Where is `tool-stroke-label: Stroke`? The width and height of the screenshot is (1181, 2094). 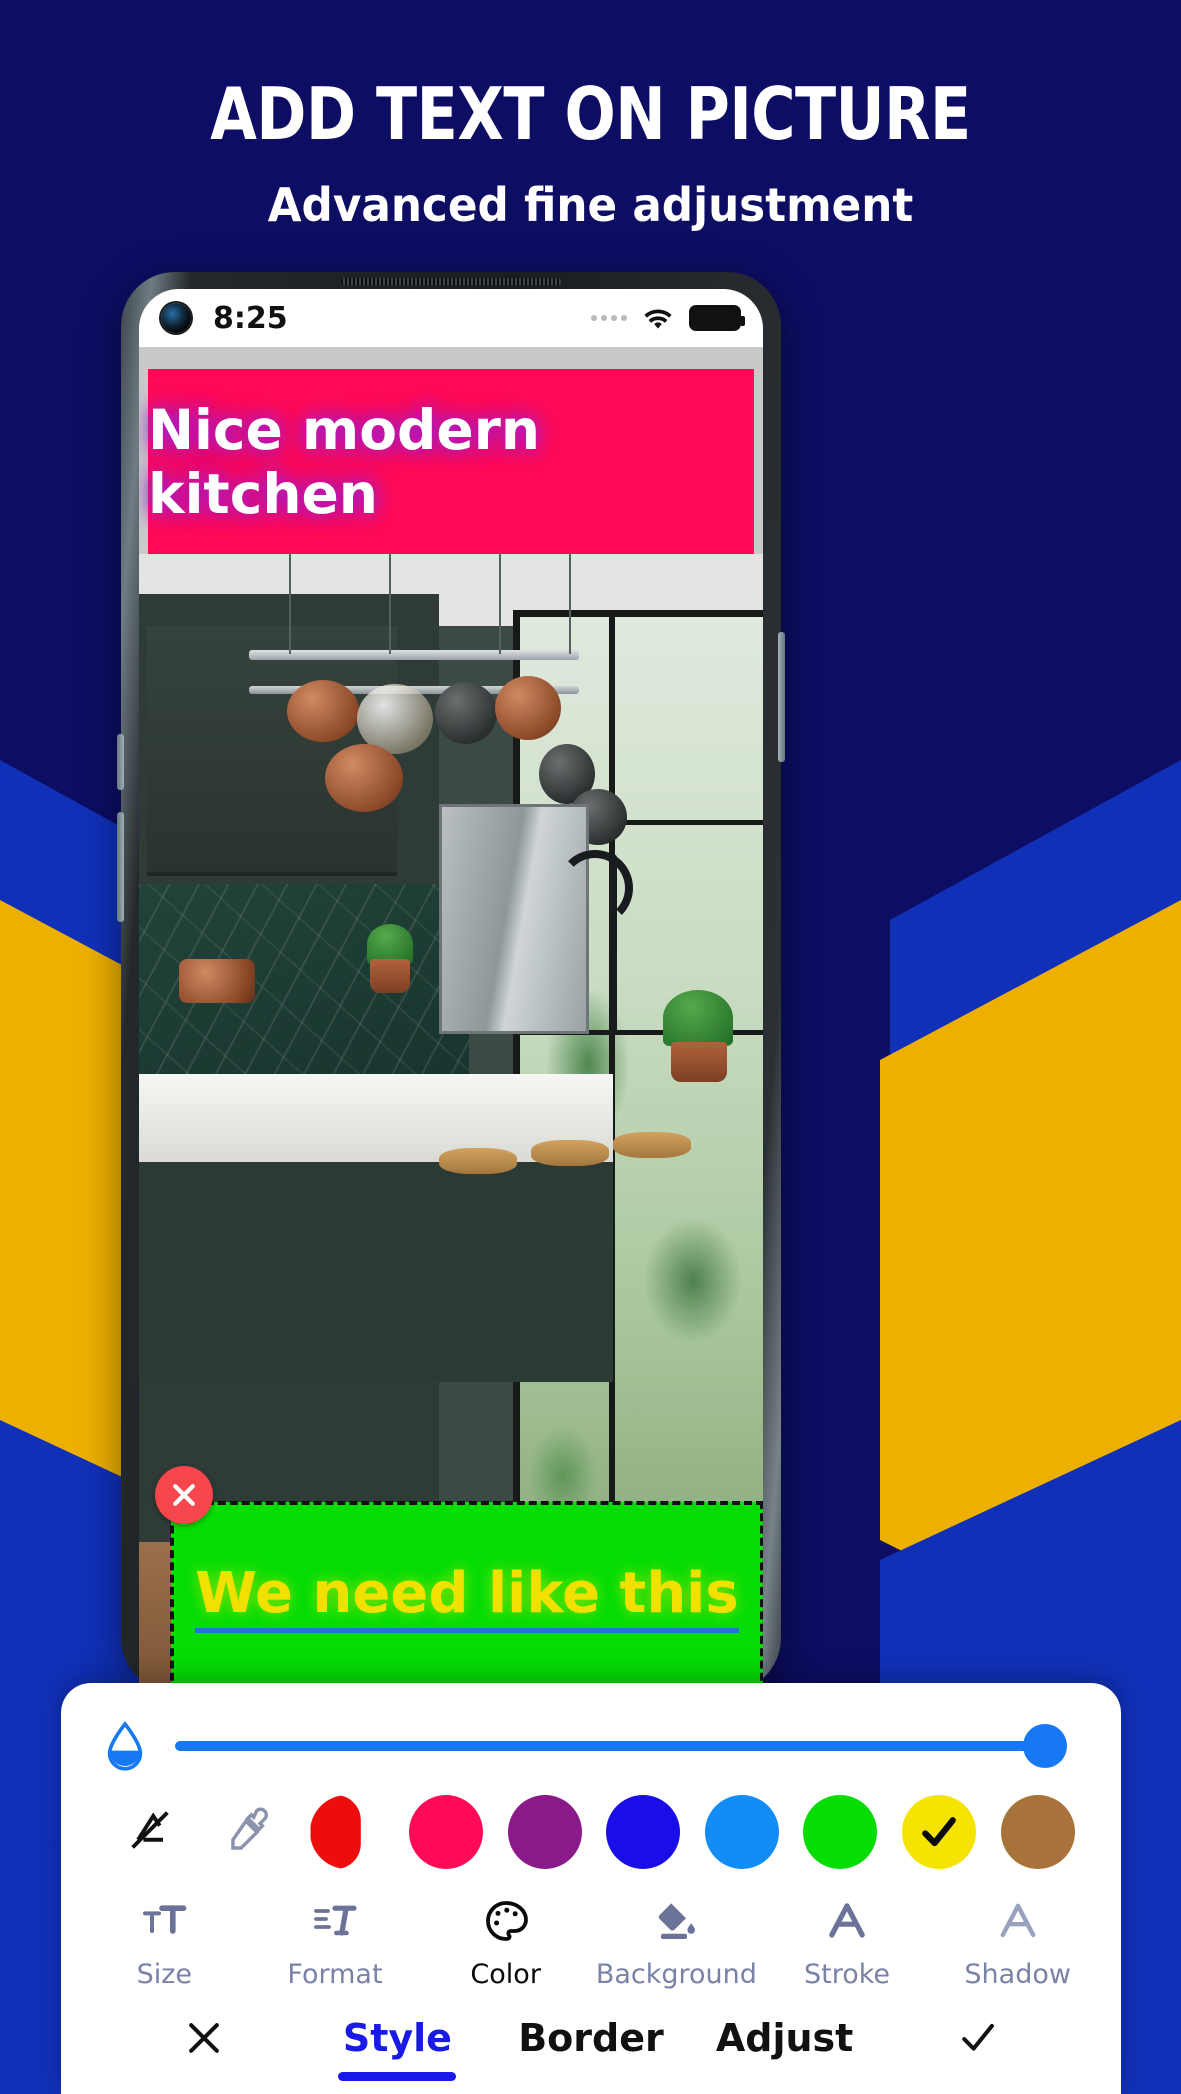
tool-stroke-label: Stroke is located at coordinates (847, 1974).